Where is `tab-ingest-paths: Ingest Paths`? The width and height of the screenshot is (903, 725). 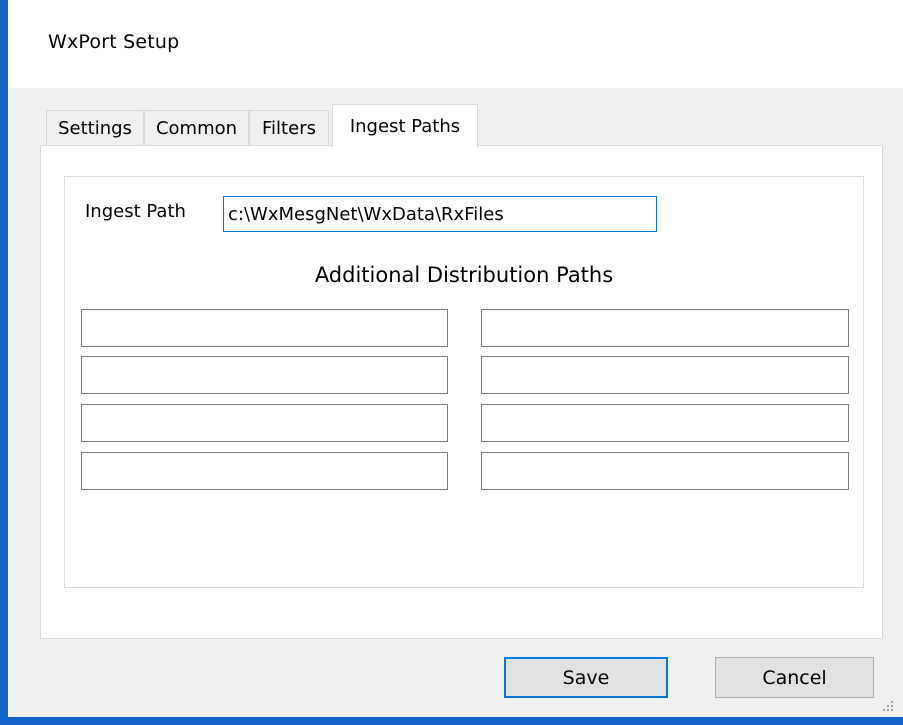
tab-ingest-paths: Ingest Paths is located at coordinates (405, 125).